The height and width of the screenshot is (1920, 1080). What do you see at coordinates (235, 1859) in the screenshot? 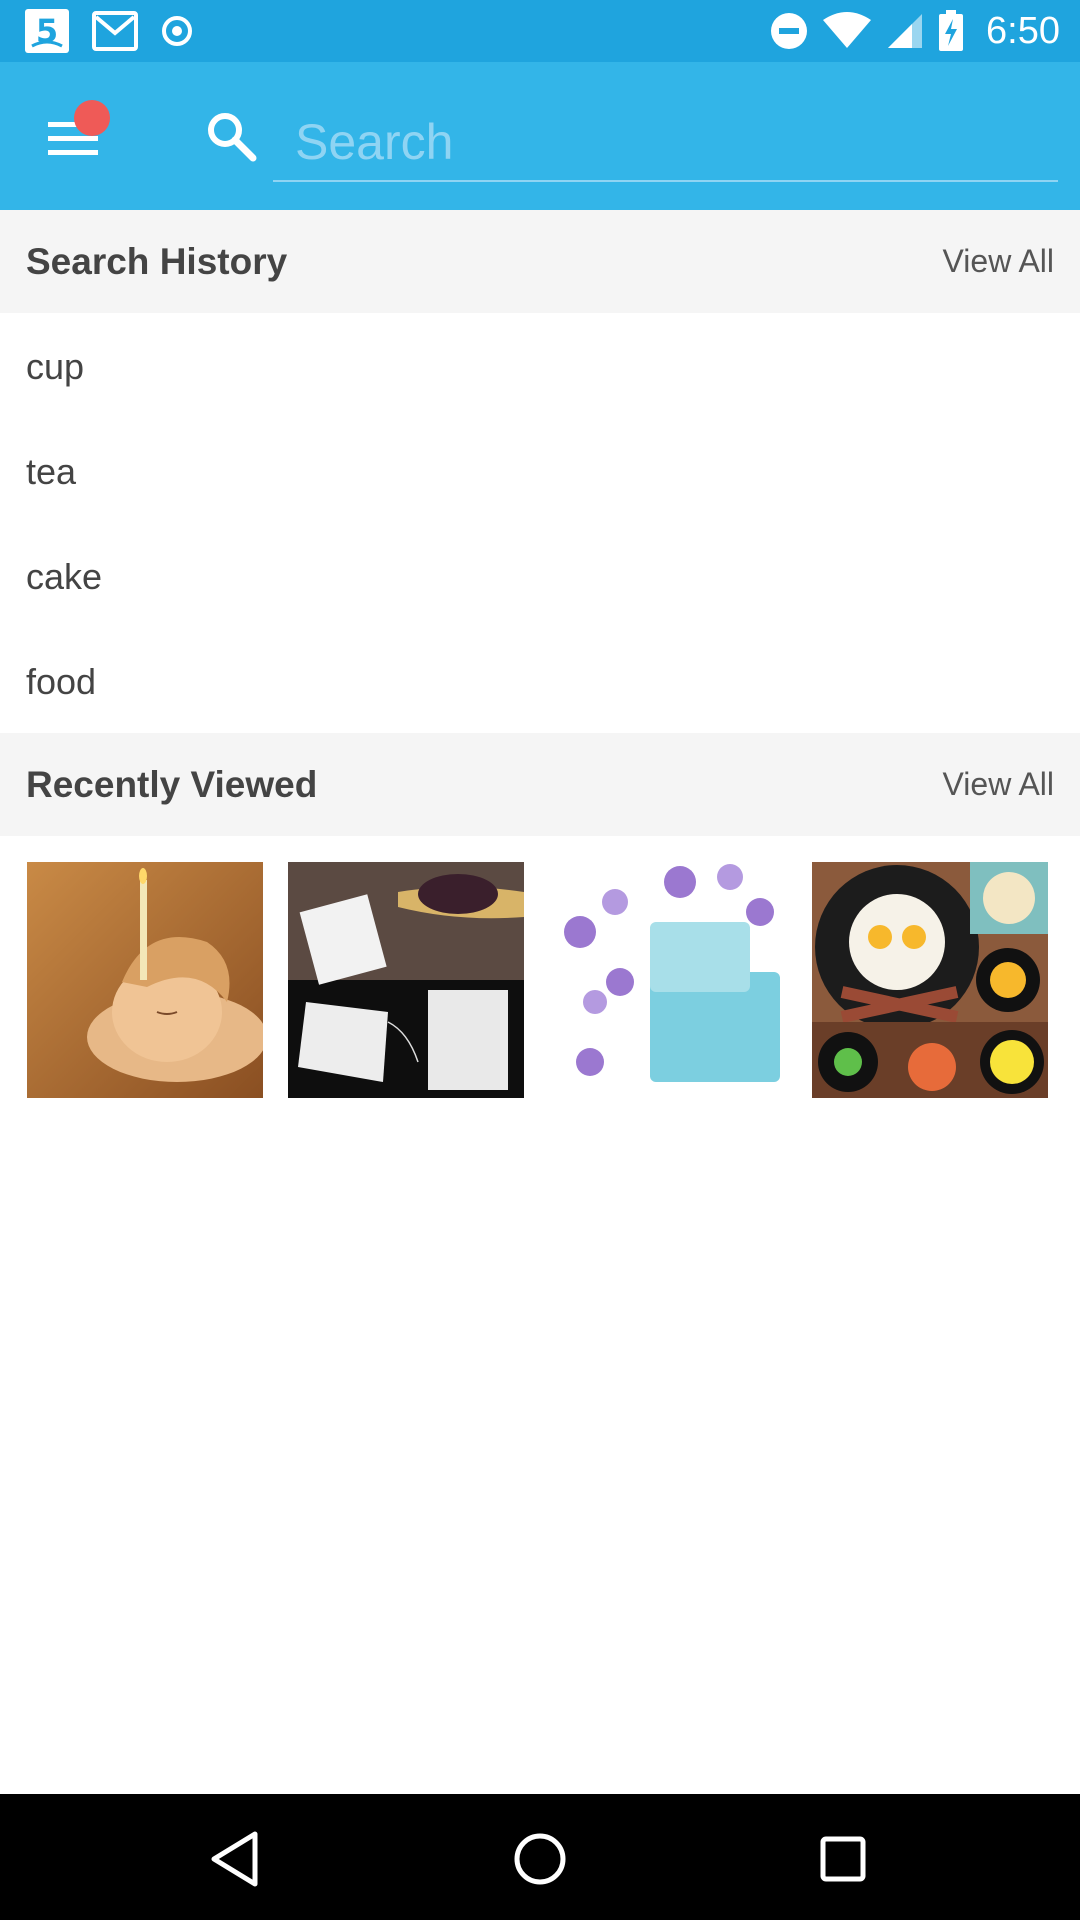
I see `back-icon` at bounding box center [235, 1859].